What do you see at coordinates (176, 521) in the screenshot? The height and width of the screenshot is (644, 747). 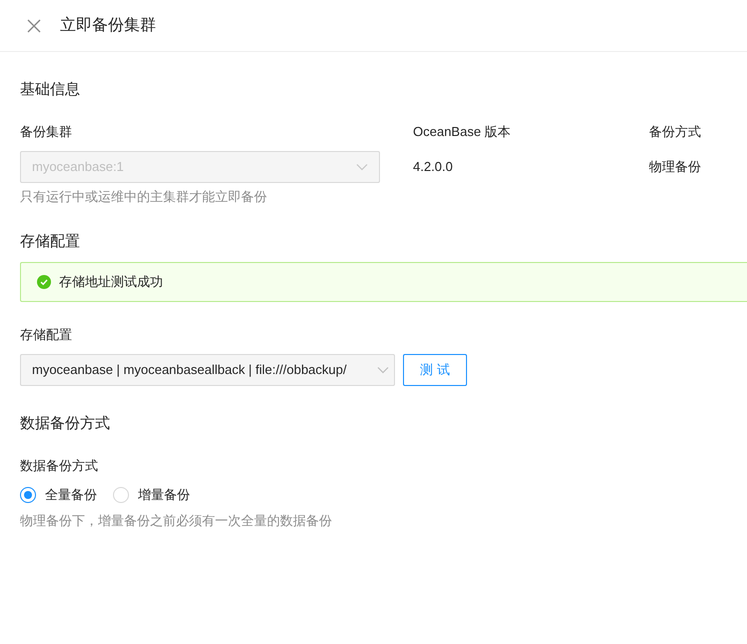 I see `help-text: 物理备份下，增量备份之前必须有一次全量的数据备份` at bounding box center [176, 521].